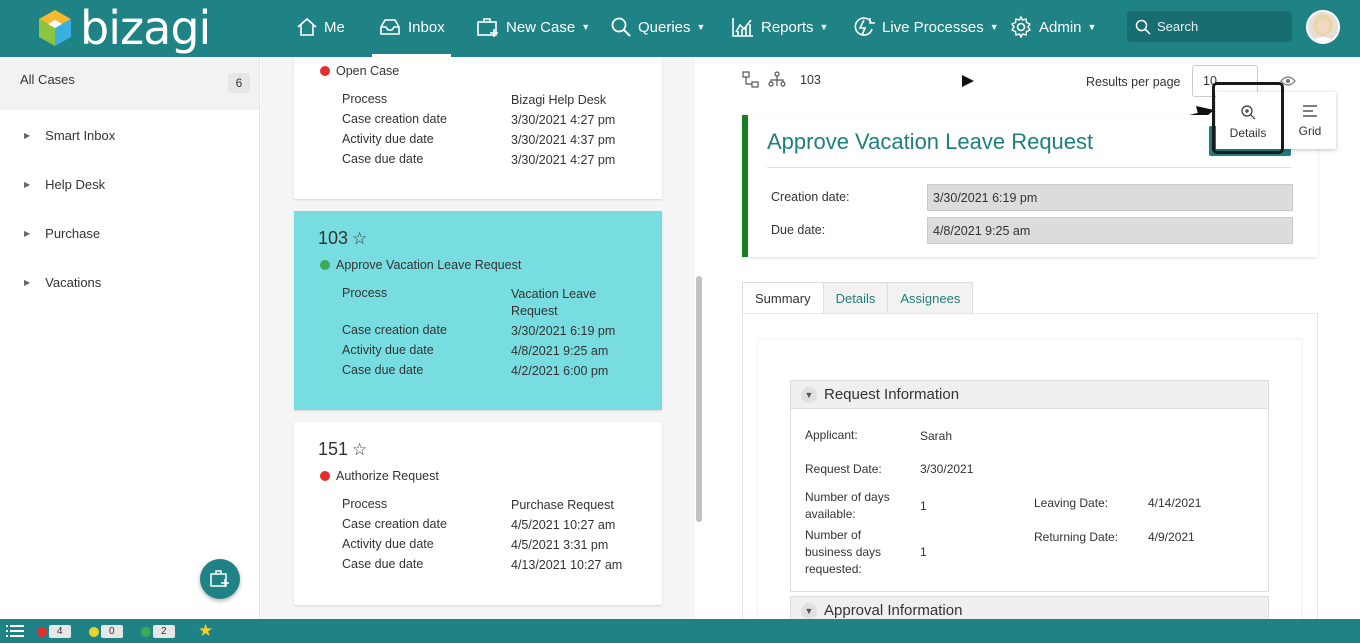 Image resolution: width=1360 pixels, height=643 pixels. I want to click on search-box, so click(1209, 26).